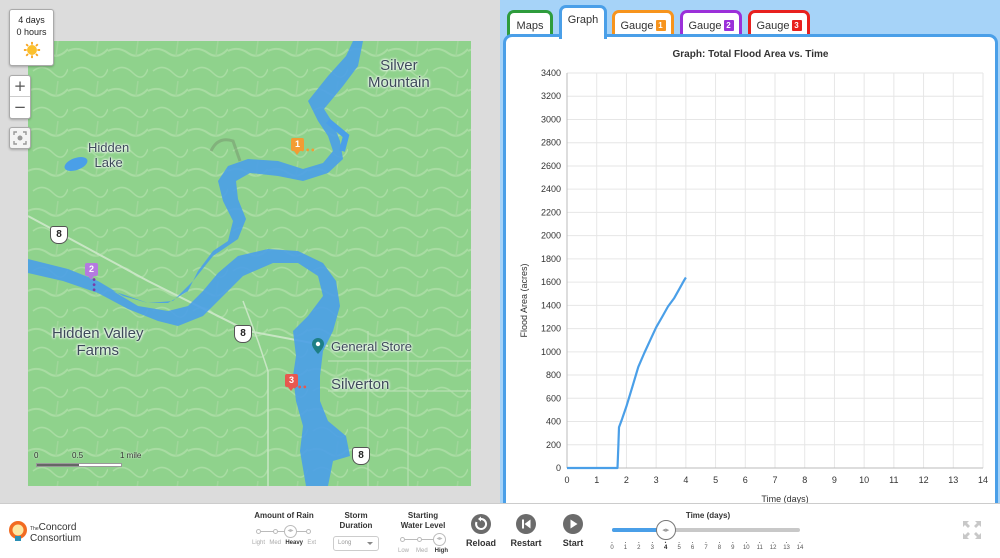 The height and width of the screenshot is (558, 1000). Describe the element at coordinates (98, 342) in the screenshot. I see `label-hidden-valley-farms: Hidden Valley Farms` at that location.